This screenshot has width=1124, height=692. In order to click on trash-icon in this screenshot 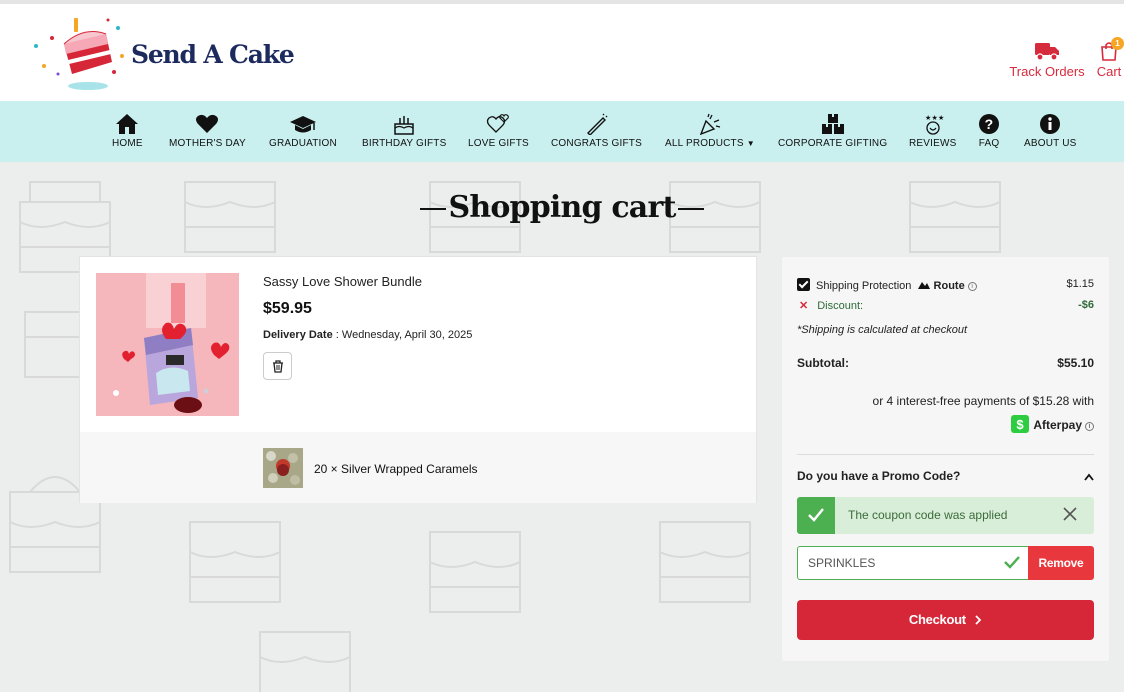, I will do `click(278, 366)`.